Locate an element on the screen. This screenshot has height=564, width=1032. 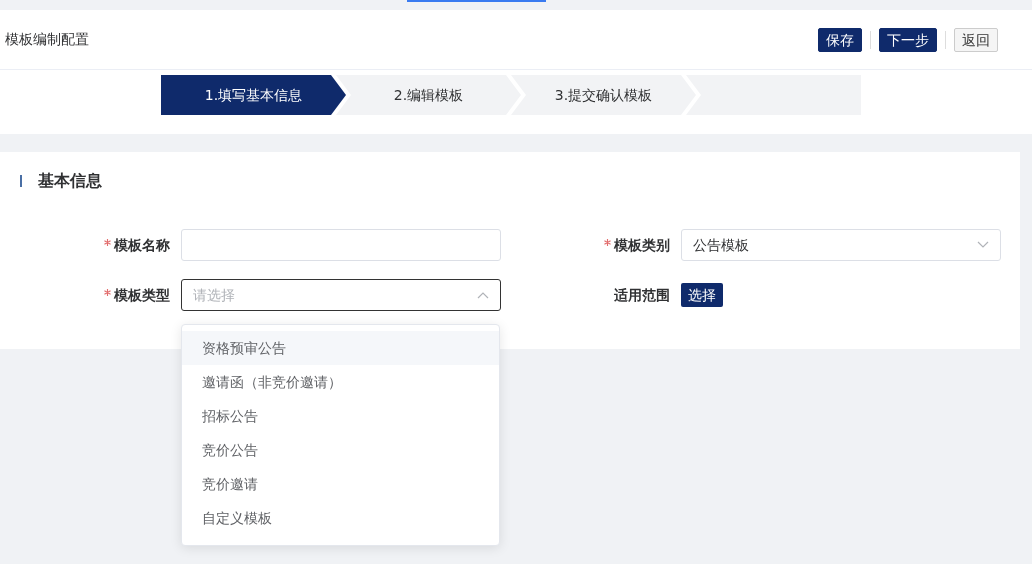
chevron-up-icon is located at coordinates (483, 295).